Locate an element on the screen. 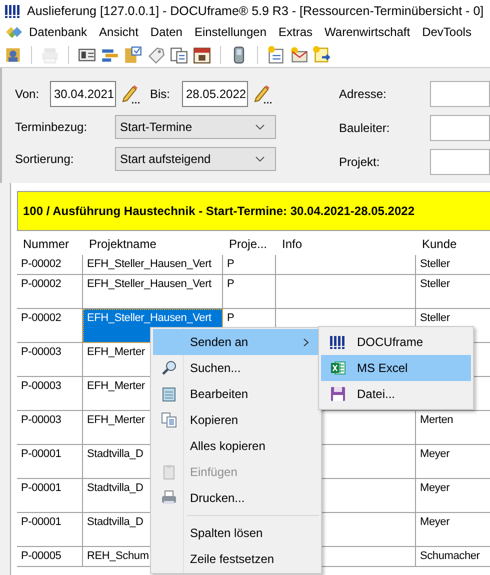 Image resolution: width=490 pixels, height=575 pixels. date-field: 30.04.2021 is located at coordinates (83, 94).